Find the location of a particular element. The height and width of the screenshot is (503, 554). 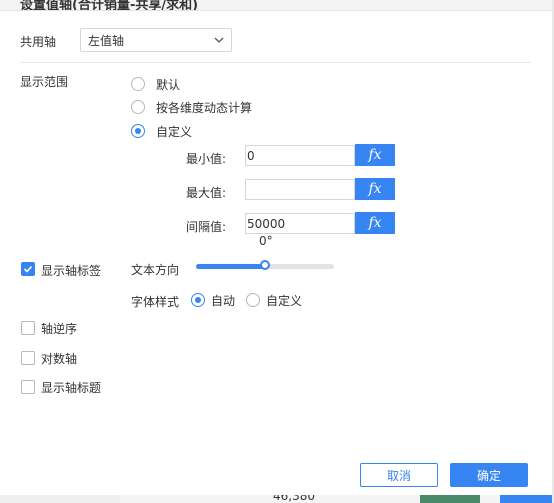

font-style-auto-label: 自动 is located at coordinates (223, 301).